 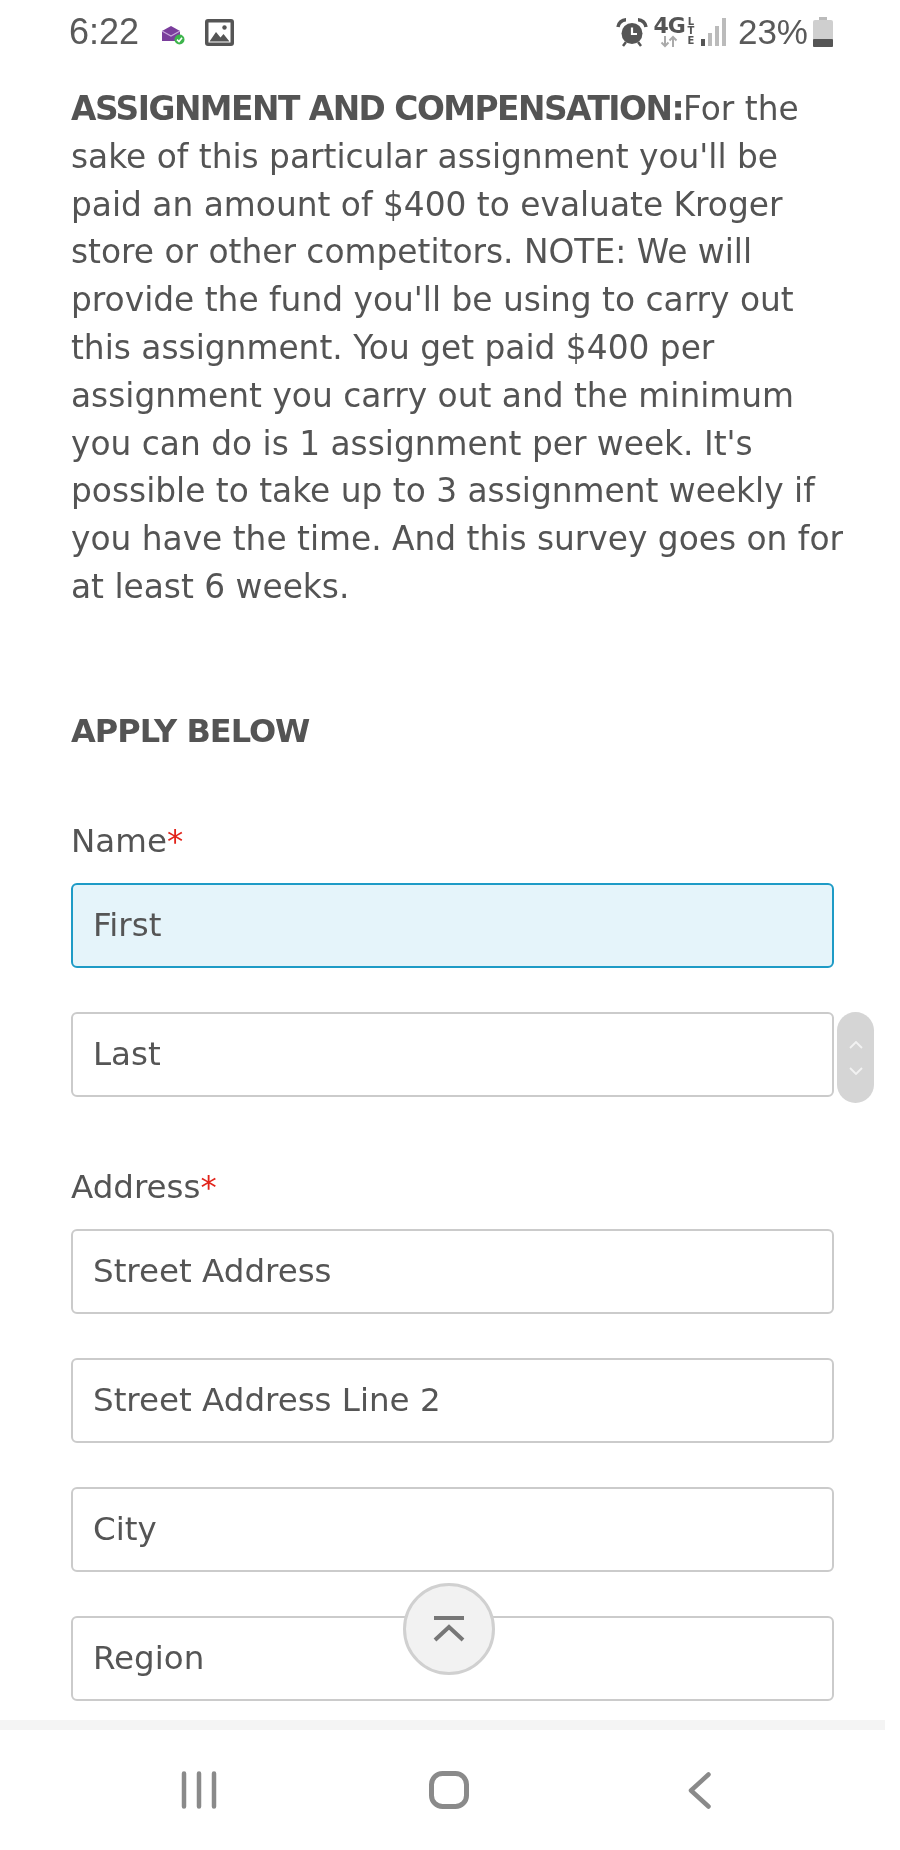 What do you see at coordinates (691, 30) in the screenshot?
I see `network-tech: LTE` at bounding box center [691, 30].